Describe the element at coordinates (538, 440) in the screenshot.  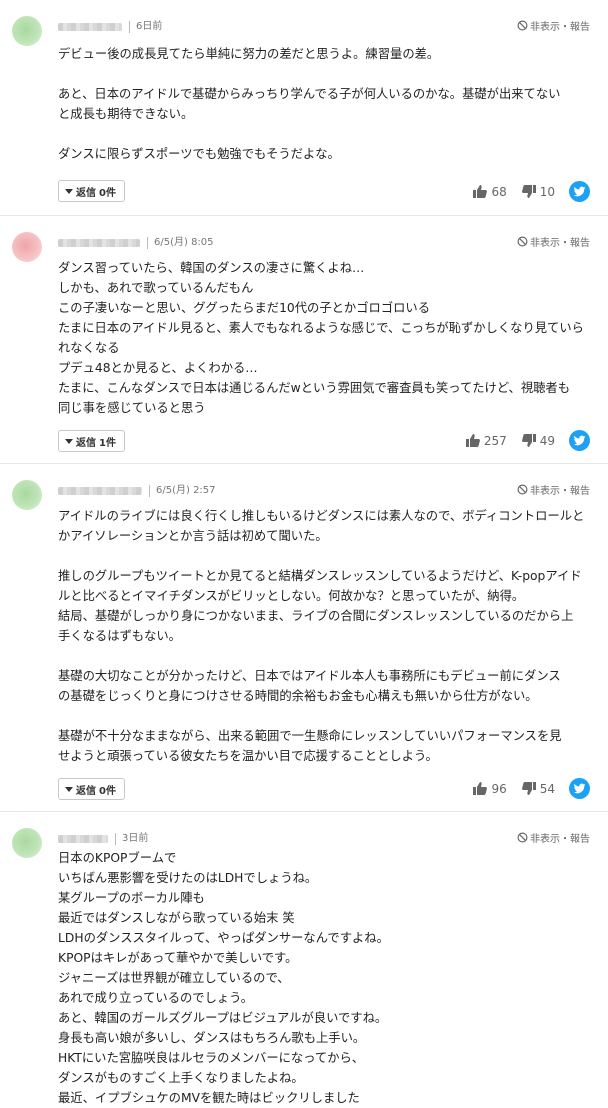
I see `dislike-button: 49` at that location.